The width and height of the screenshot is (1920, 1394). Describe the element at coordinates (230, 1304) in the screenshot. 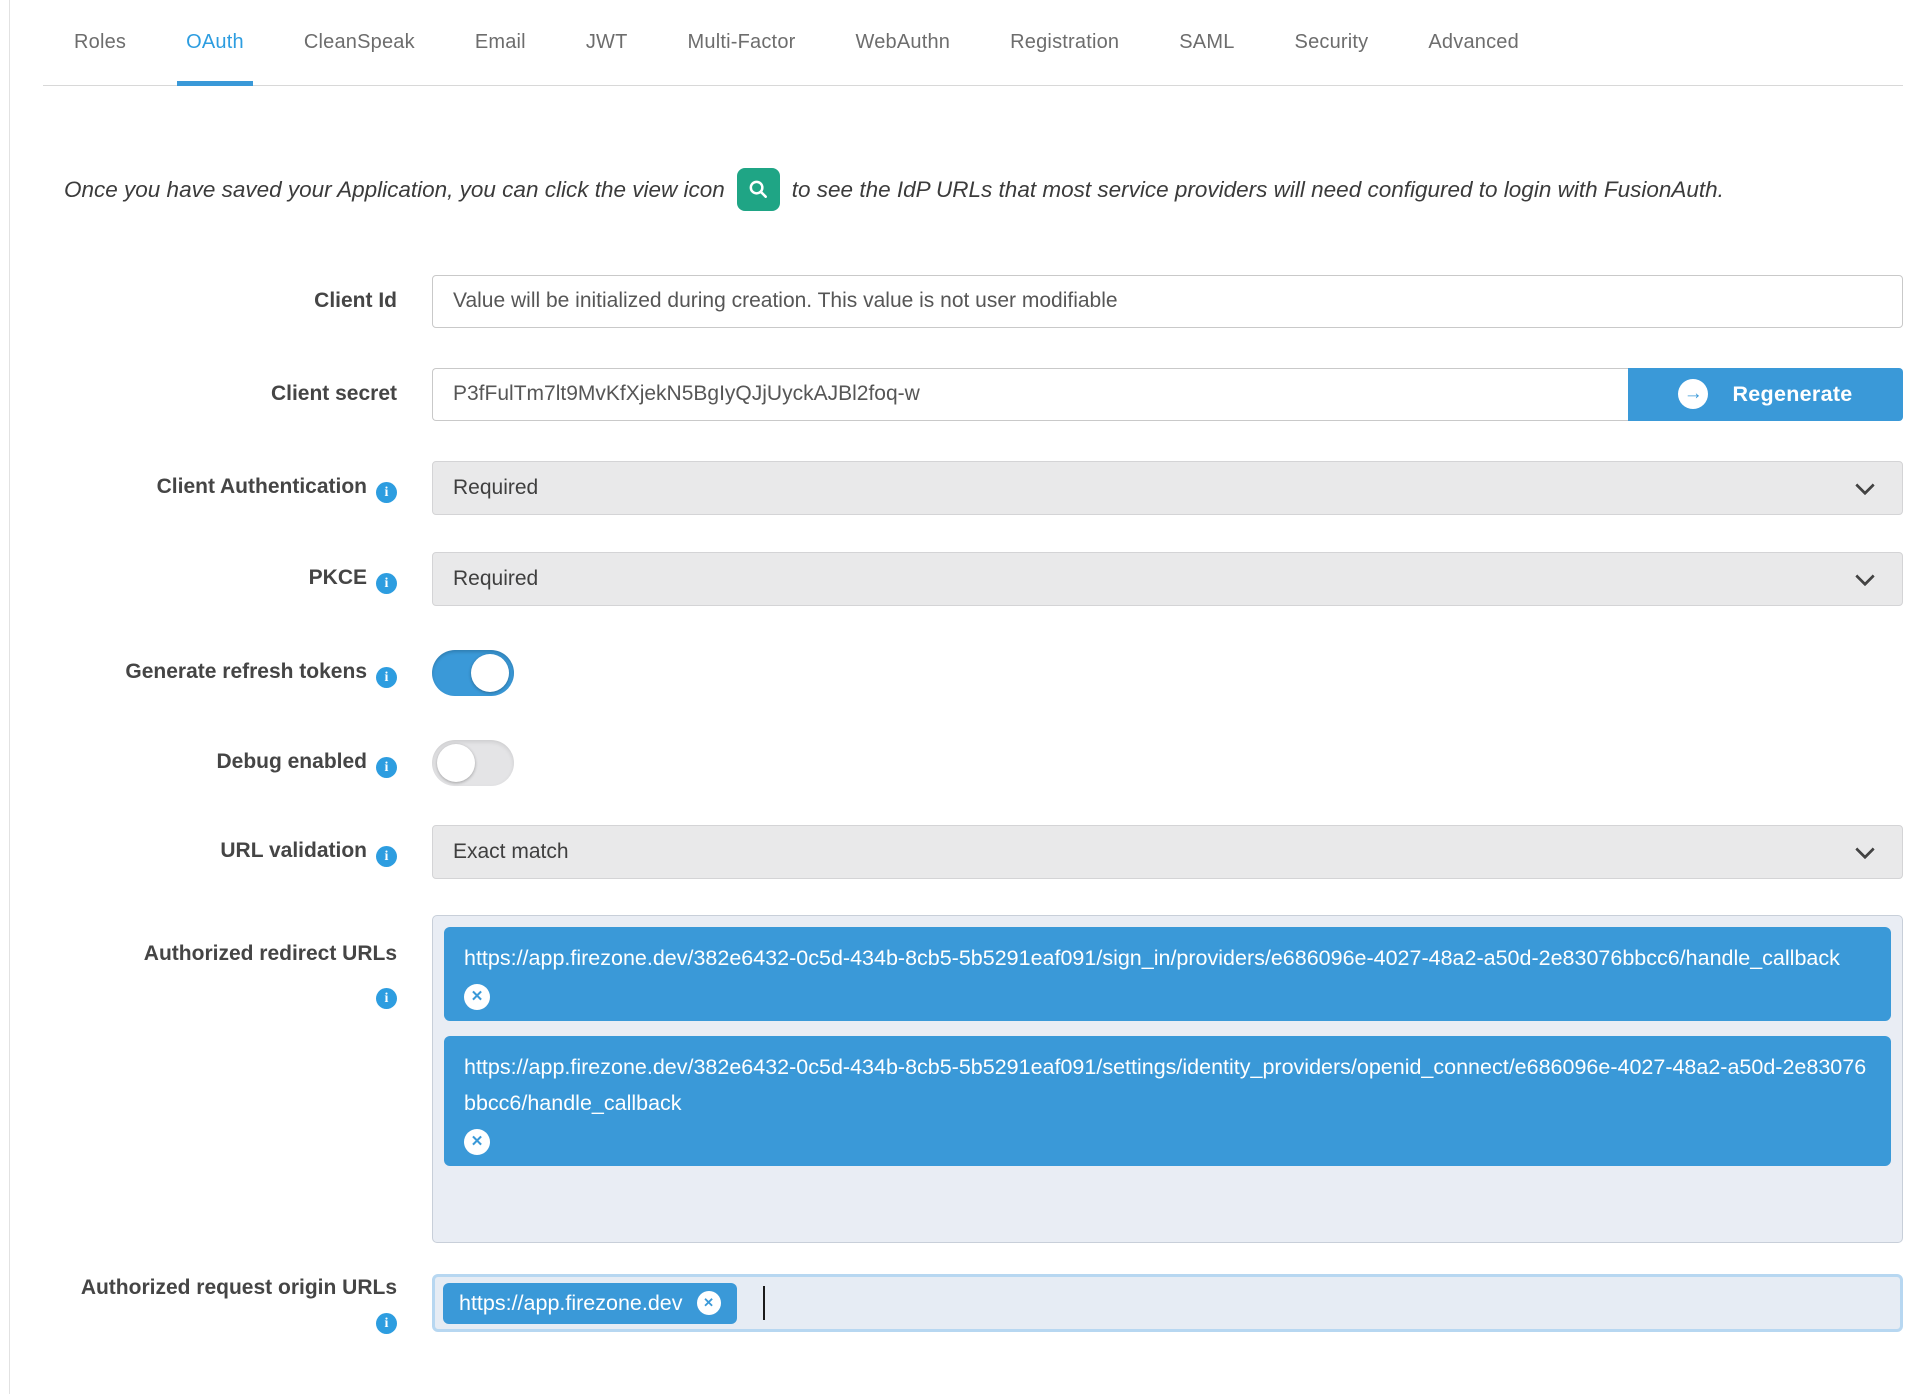

I see `authorized-request-origin-urls-label: Authorized request origin URLsi` at that location.